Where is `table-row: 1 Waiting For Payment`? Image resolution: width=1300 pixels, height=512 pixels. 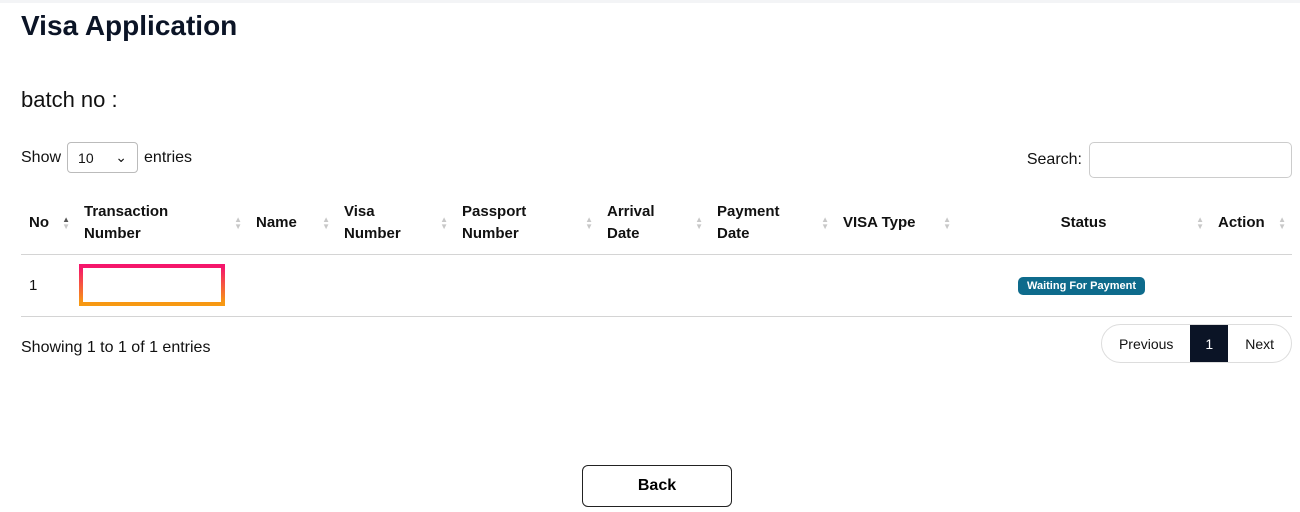 table-row: 1 Waiting For Payment is located at coordinates (656, 285).